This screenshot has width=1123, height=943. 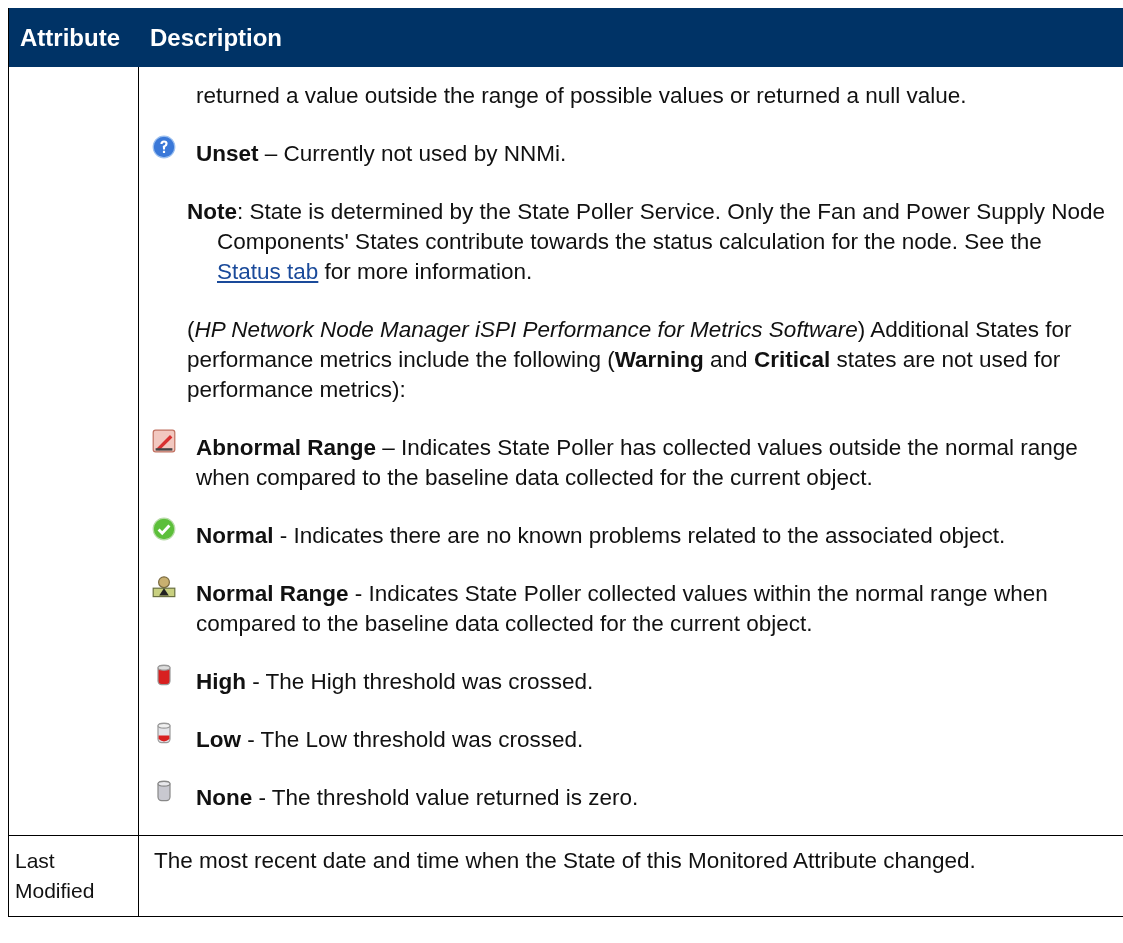 What do you see at coordinates (646, 242) in the screenshot?
I see `note-text: Note: State is determined by the State Poller Service. Only the Fan and Power Supply Node Components' States contribute towards the status calculation for the node. See the Status tab for more information.` at bounding box center [646, 242].